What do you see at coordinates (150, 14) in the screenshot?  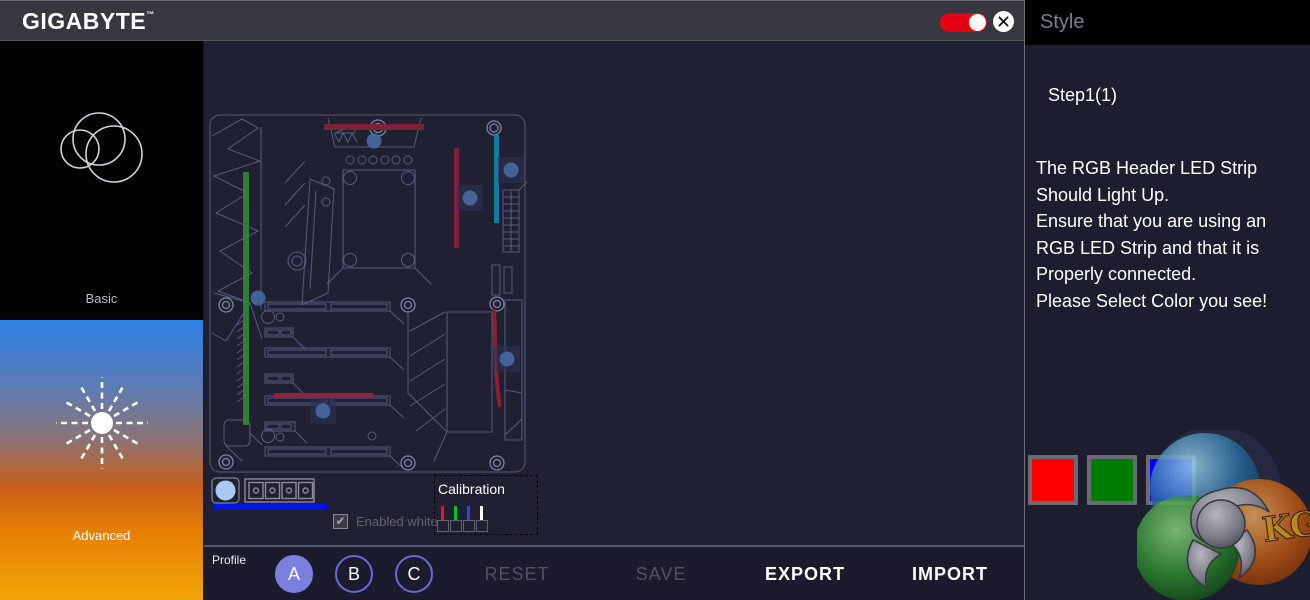 I see `trademark-symbol: ™` at bounding box center [150, 14].